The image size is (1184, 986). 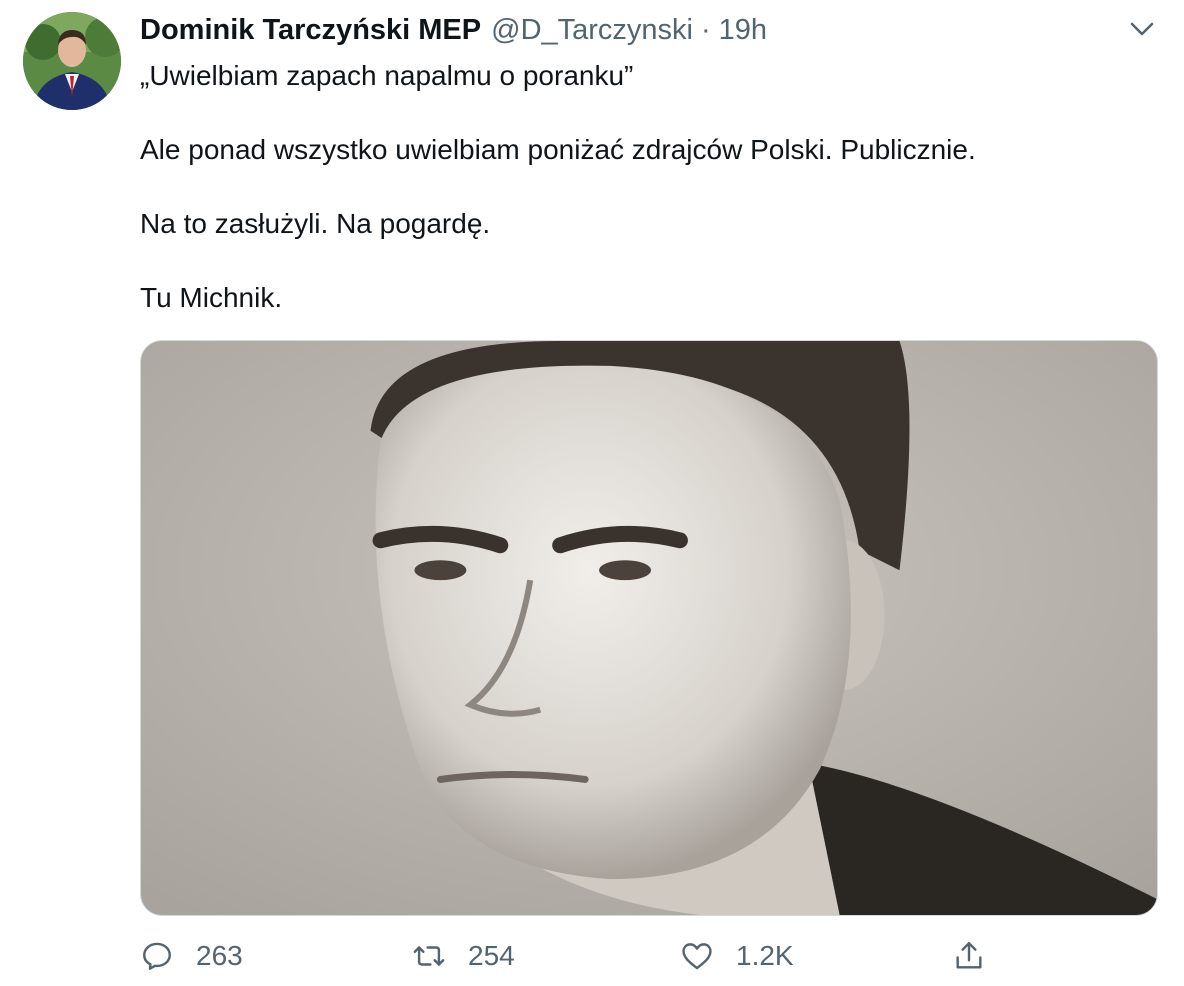 What do you see at coordinates (157, 956) in the screenshot?
I see `speech-bubble-icon` at bounding box center [157, 956].